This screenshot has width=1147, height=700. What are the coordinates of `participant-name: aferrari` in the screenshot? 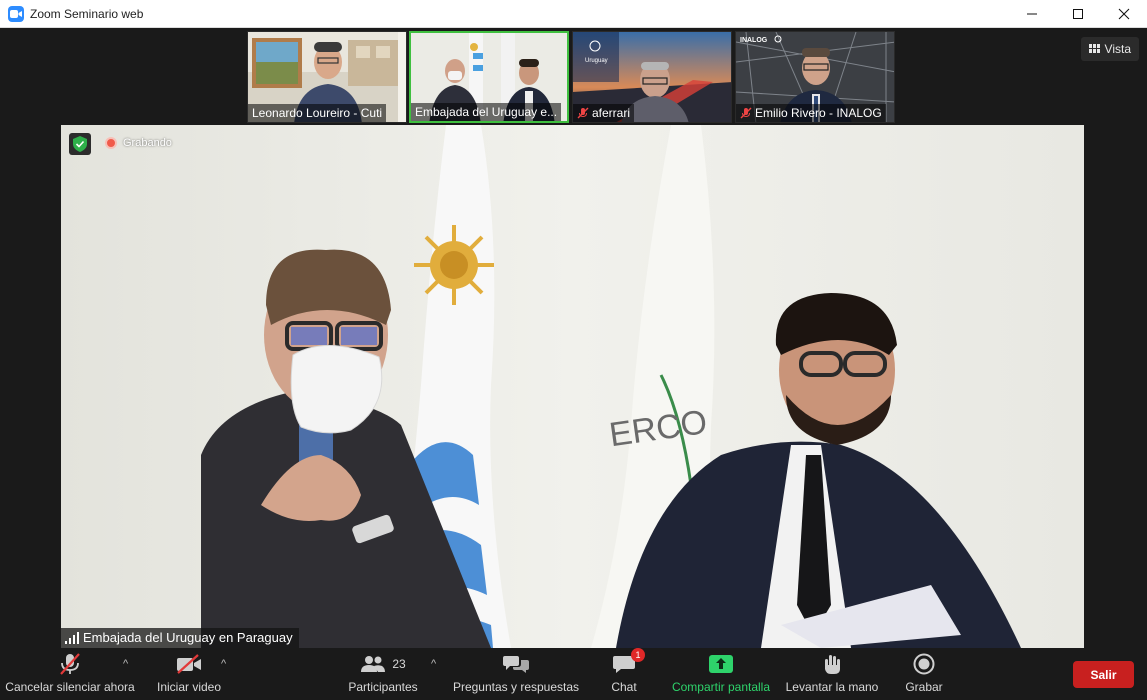 It's located at (611, 113).